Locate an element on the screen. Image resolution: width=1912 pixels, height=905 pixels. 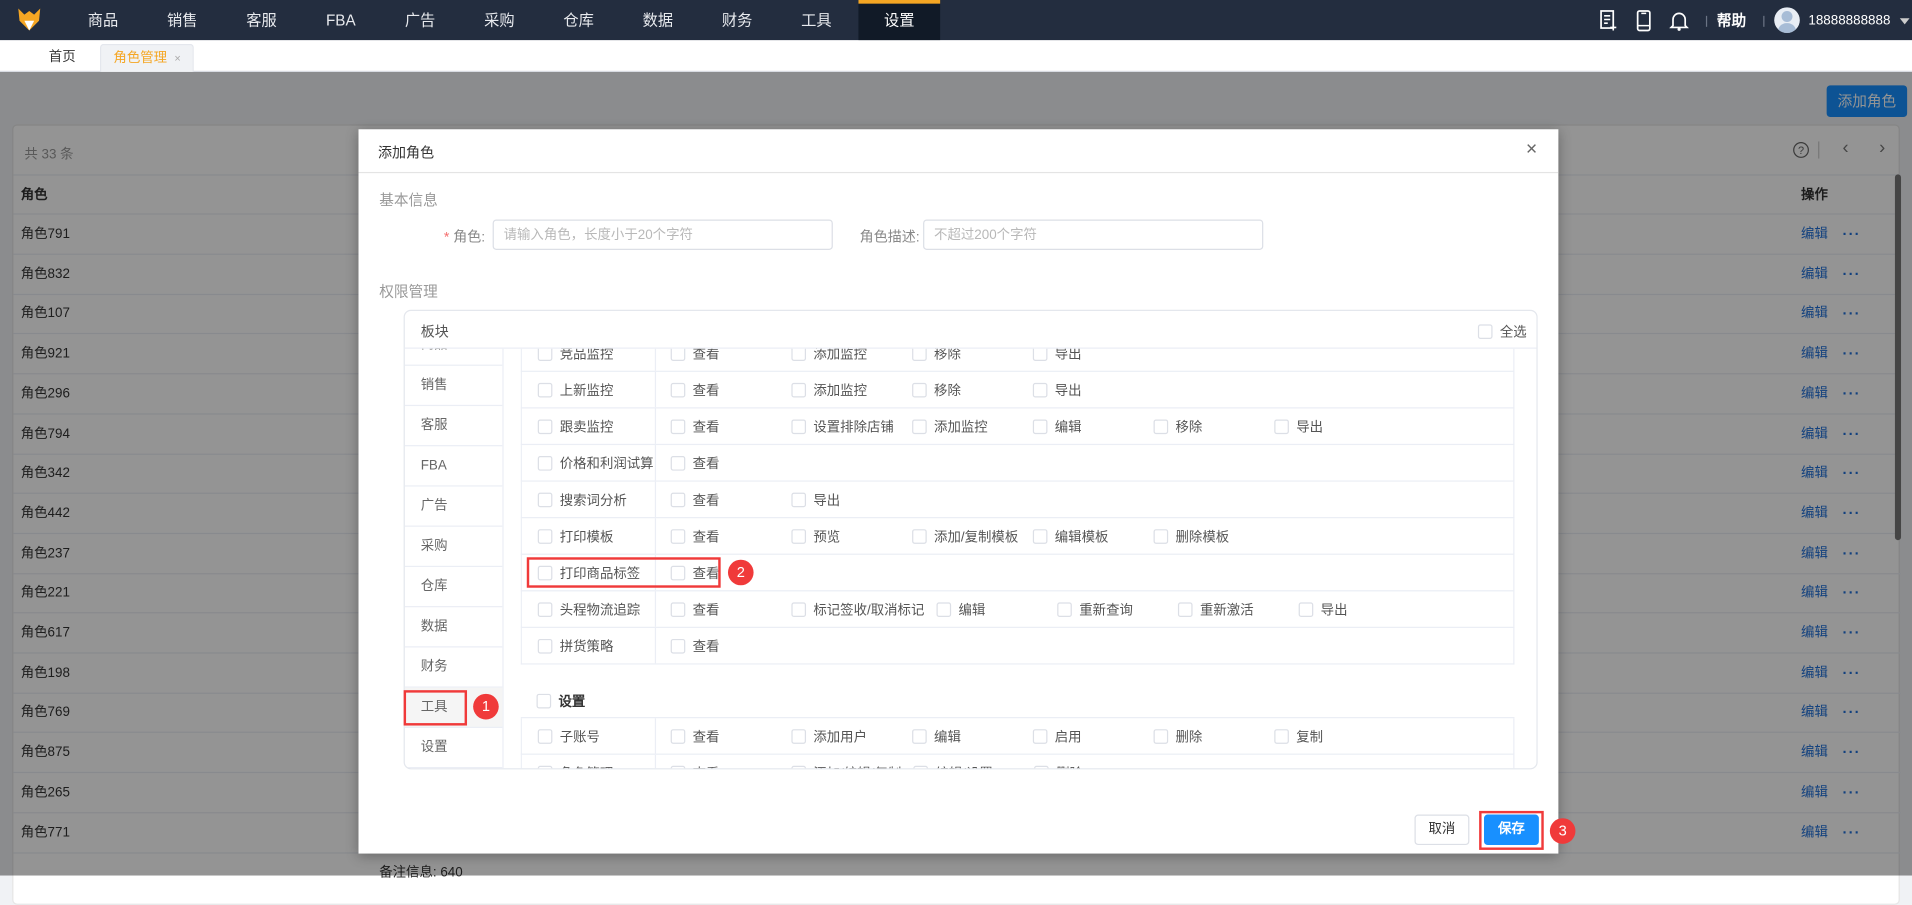
user-name: 18888888888 is located at coordinates (1849, 20).